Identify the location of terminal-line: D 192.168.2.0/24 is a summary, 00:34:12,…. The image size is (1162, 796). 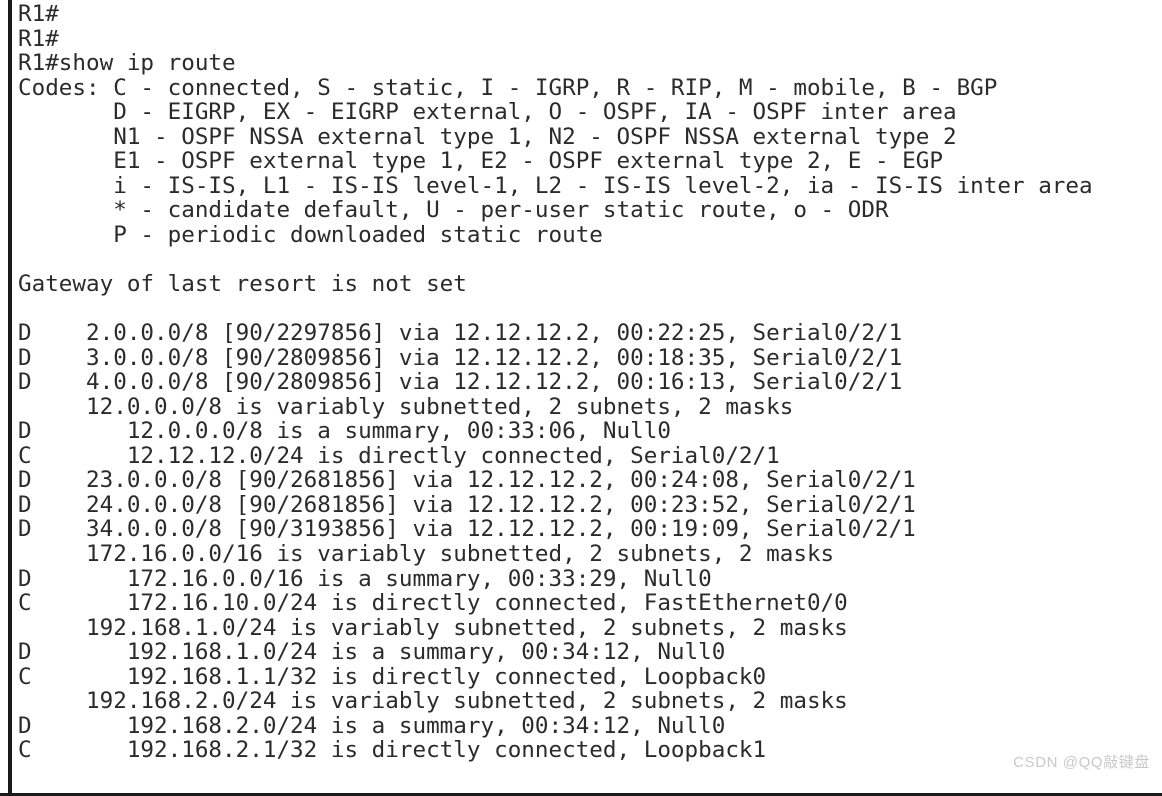
(372, 725).